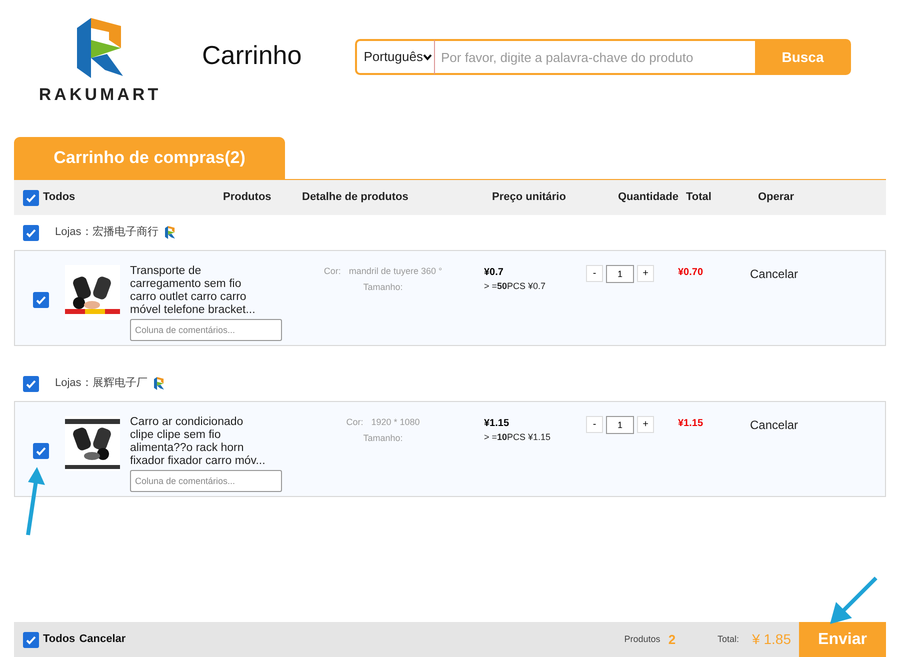 This screenshot has width=900, height=657. What do you see at coordinates (777, 198) in the screenshot?
I see `column-header: Operar` at bounding box center [777, 198].